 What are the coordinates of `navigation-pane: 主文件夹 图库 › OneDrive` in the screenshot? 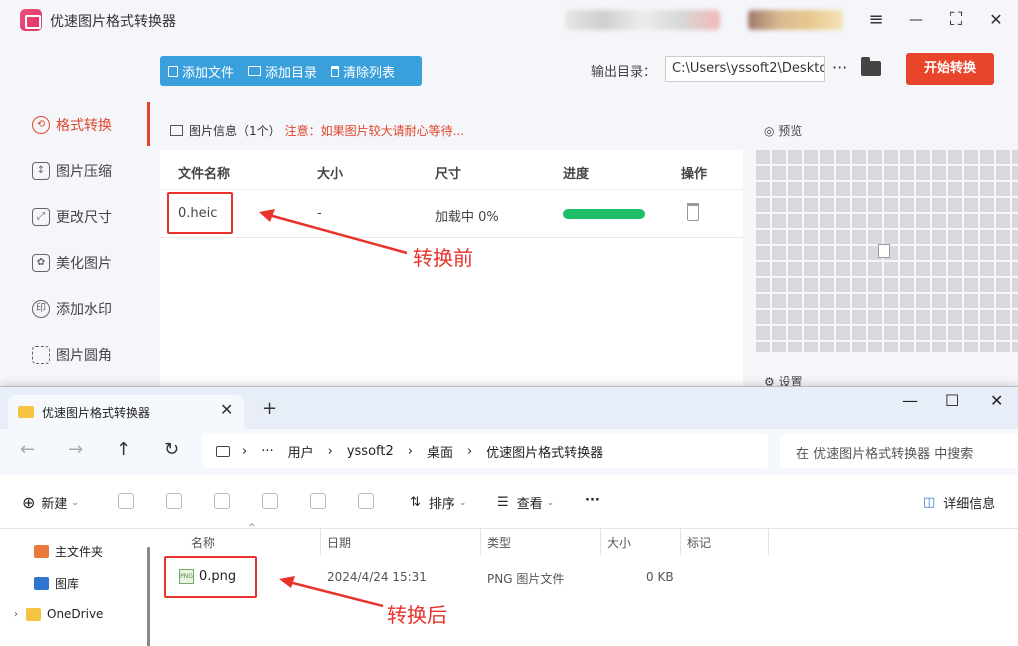 It's located at (75, 587).